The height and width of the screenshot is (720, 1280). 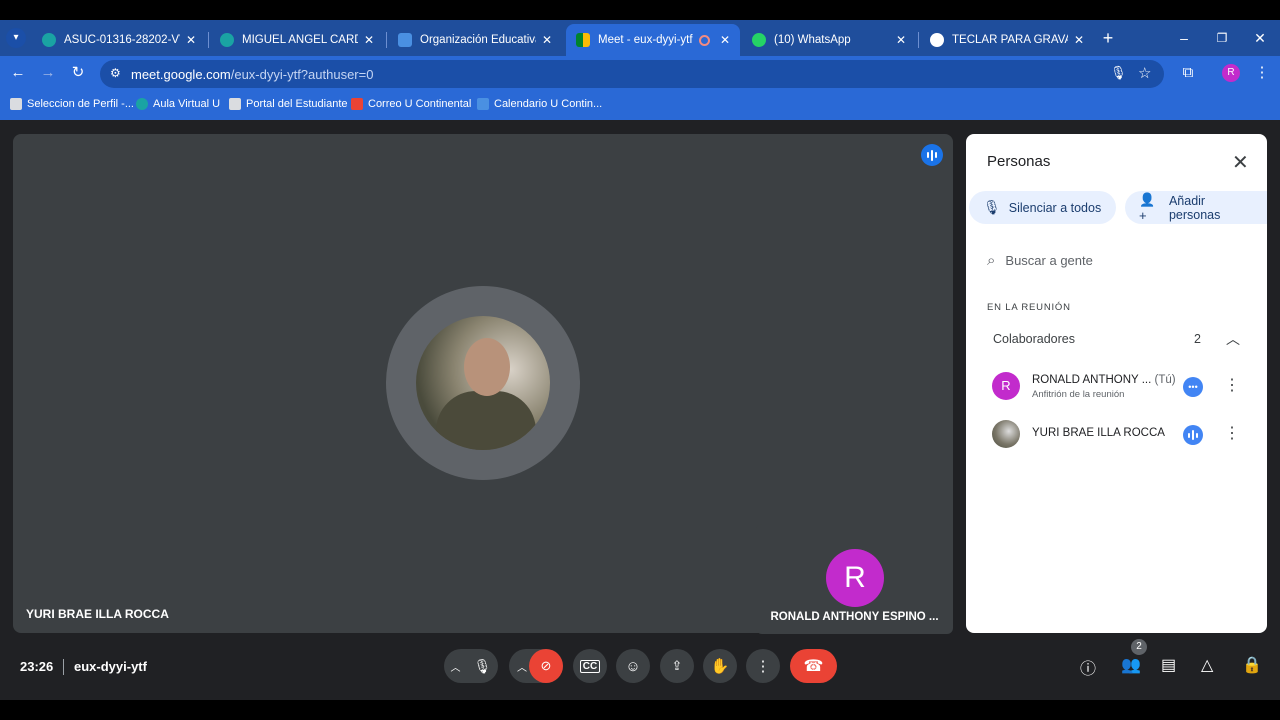 What do you see at coordinates (420, 104) in the screenshot?
I see `bookmark-label: Correo U Continental` at bounding box center [420, 104].